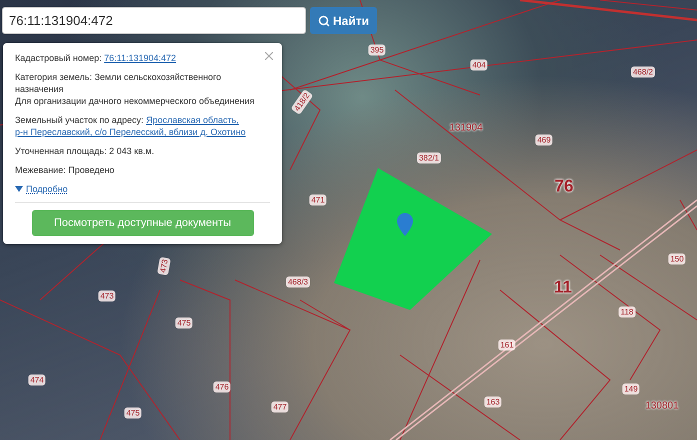 Image resolution: width=697 pixels, height=440 pixels. What do you see at coordinates (507, 345) in the screenshot?
I see `parcel-number: 161` at bounding box center [507, 345].